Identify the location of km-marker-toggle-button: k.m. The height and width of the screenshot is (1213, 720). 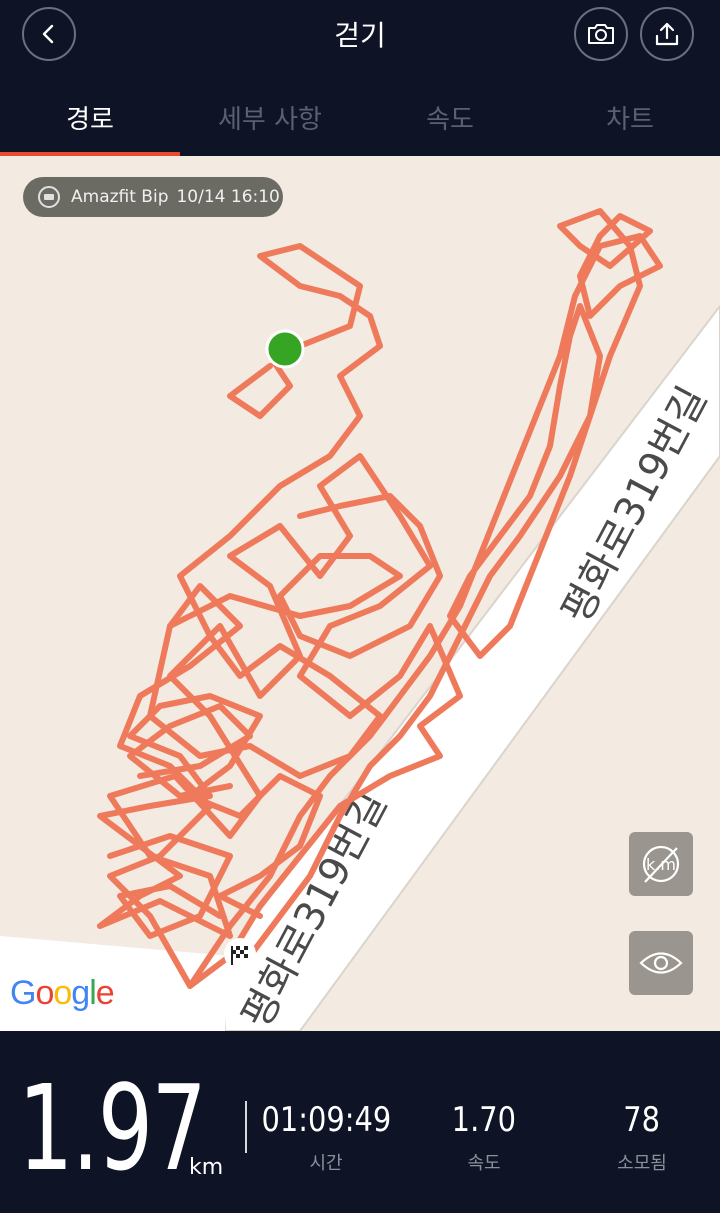
(661, 864).